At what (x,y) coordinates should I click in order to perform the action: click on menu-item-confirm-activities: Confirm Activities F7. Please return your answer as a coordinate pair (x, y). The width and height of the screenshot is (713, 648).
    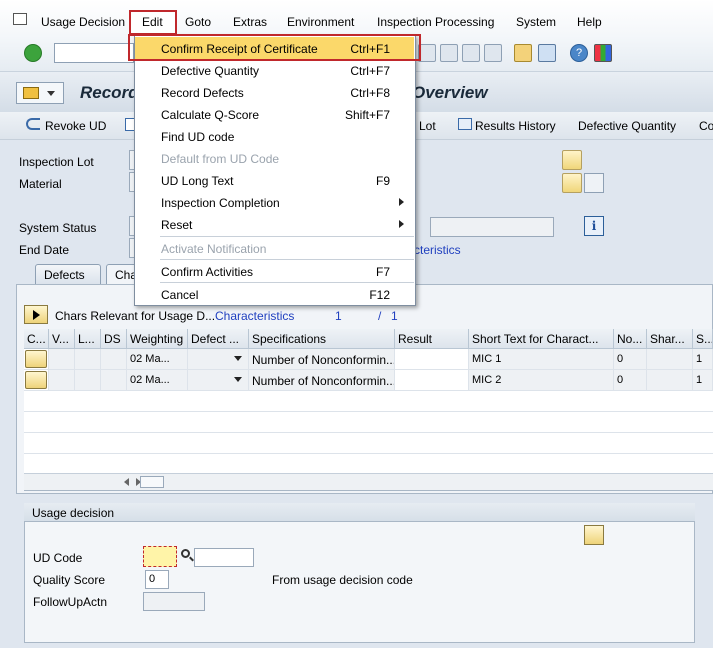
    Looking at the image, I should click on (274, 271).